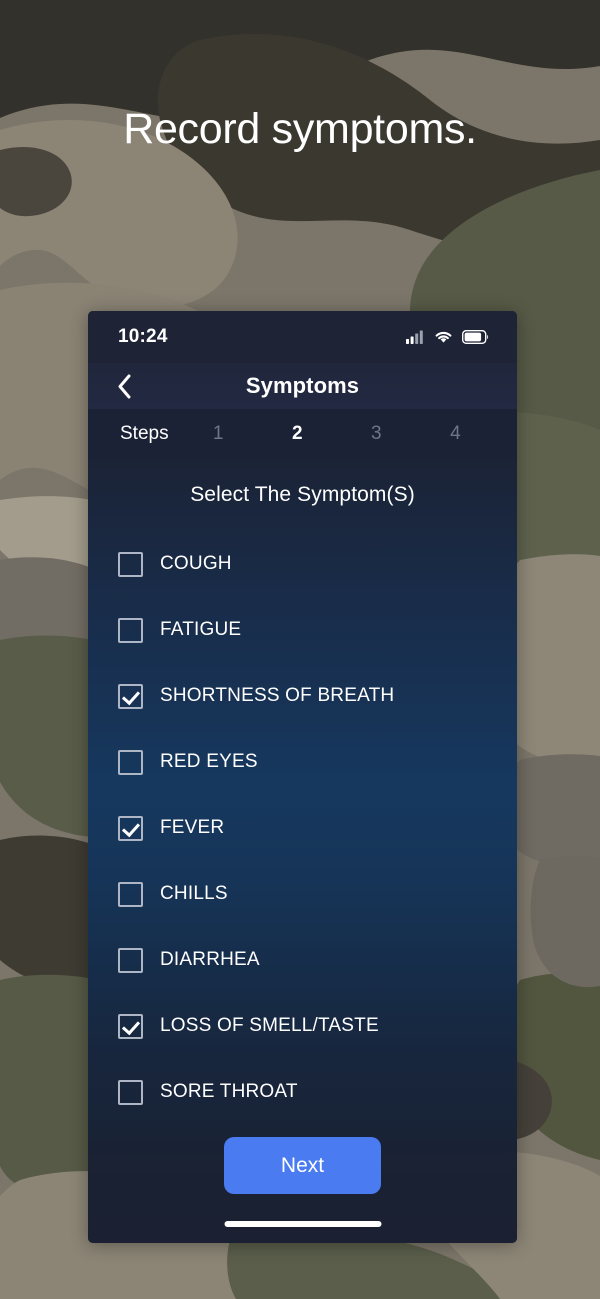 Image resolution: width=600 pixels, height=1299 pixels. What do you see at coordinates (317, 960) in the screenshot?
I see `symptom-row-diarrhea: DIARRHEA` at bounding box center [317, 960].